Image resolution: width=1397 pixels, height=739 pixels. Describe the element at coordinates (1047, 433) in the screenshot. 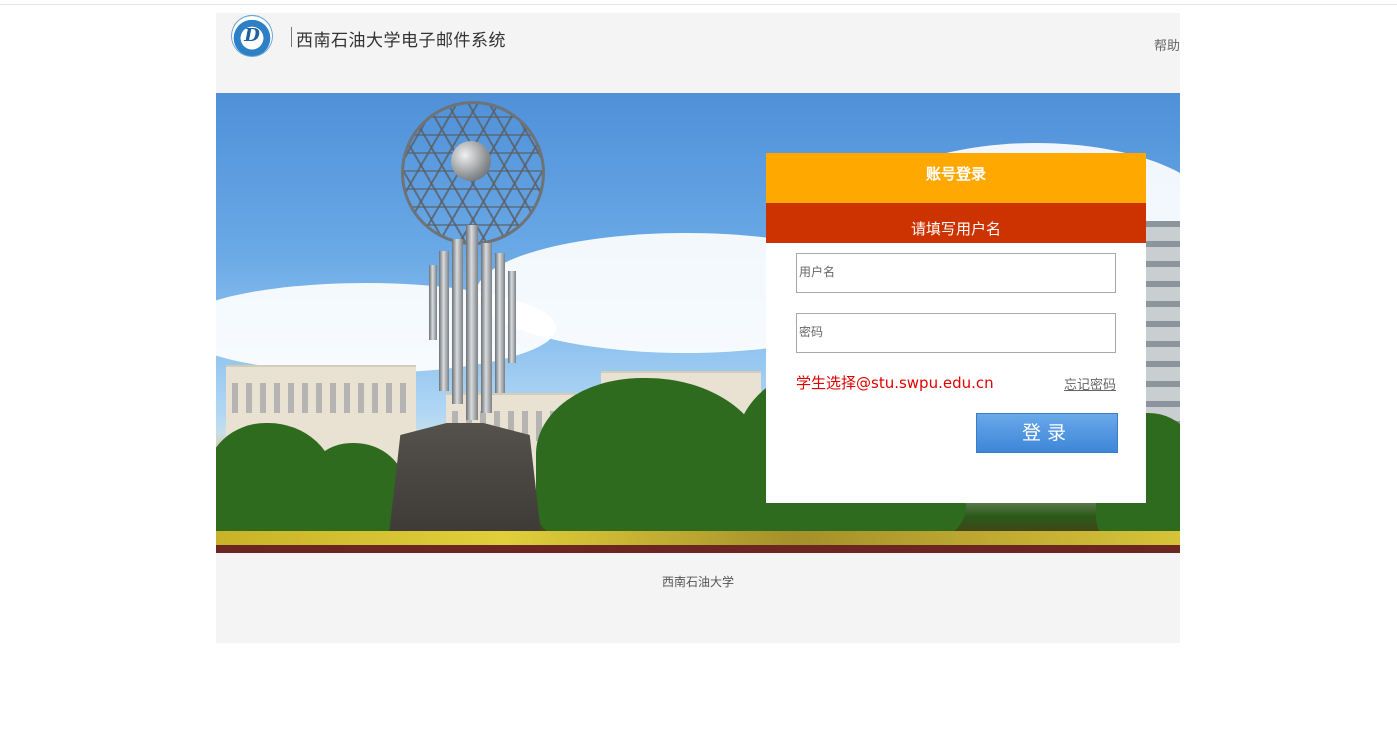

I see `login-button: 登录` at that location.